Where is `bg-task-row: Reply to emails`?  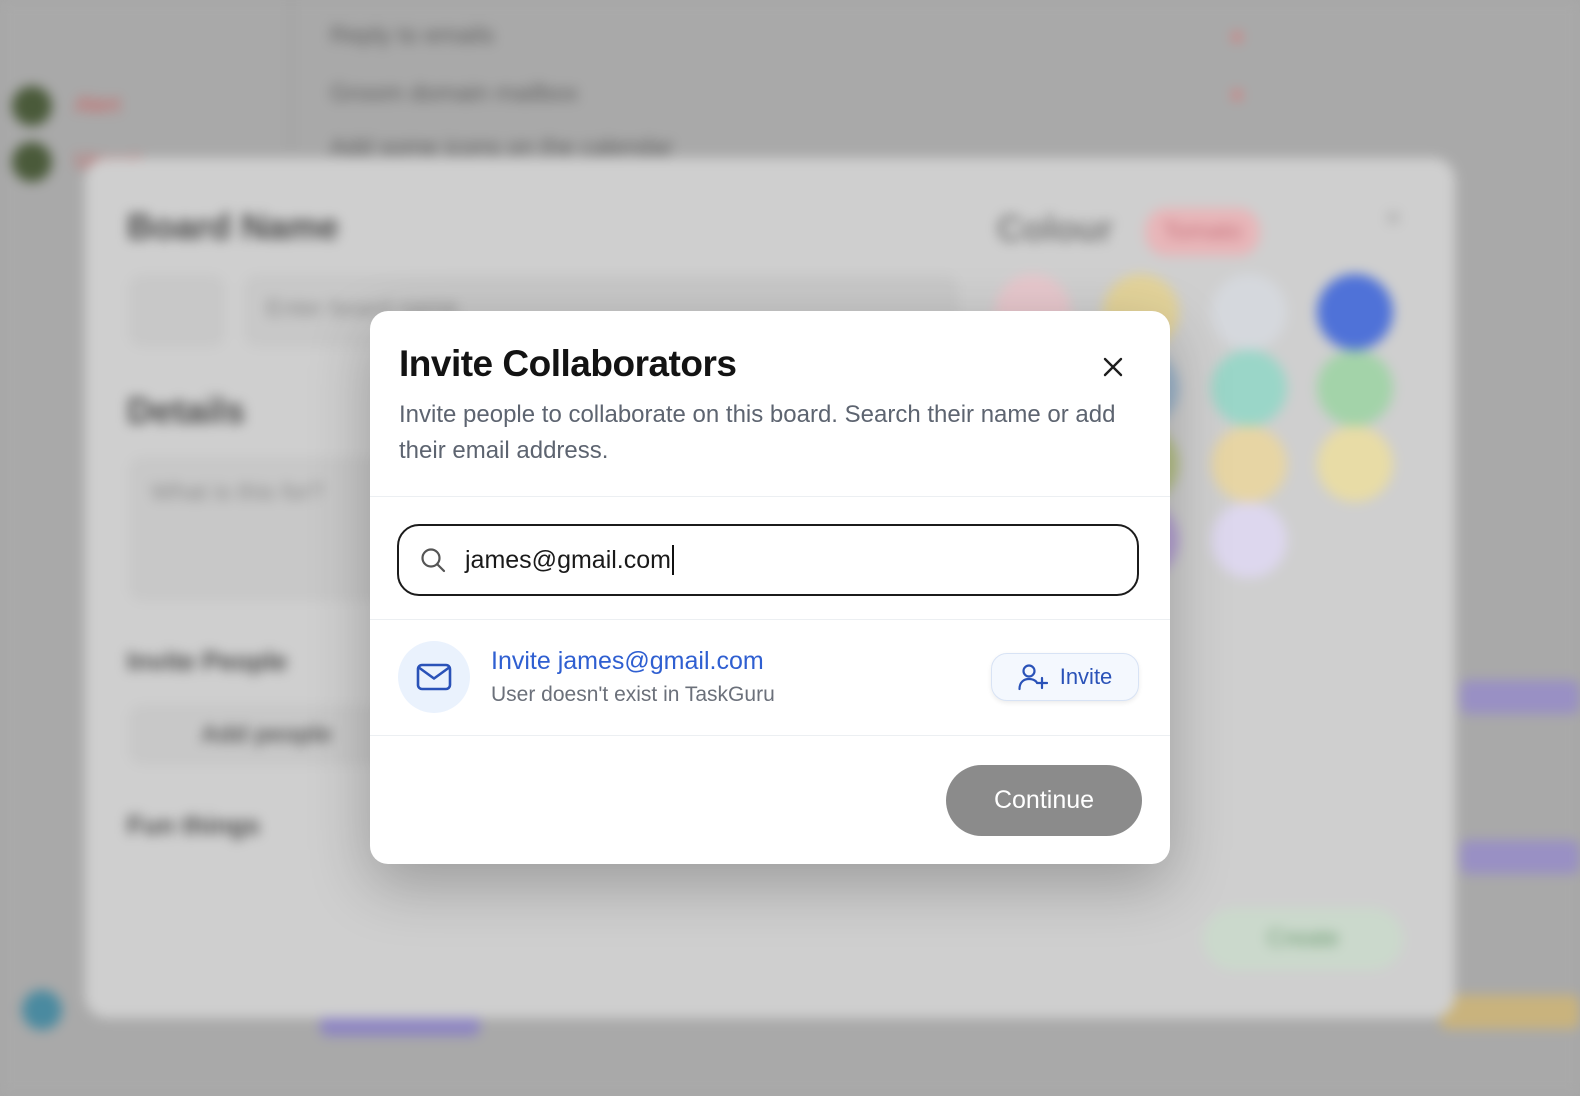 bg-task-row: Reply to emails is located at coordinates (412, 35).